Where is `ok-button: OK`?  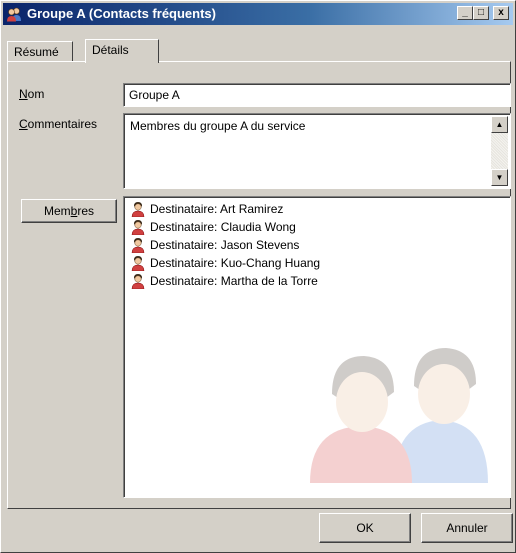
ok-button: OK is located at coordinates (365, 528).